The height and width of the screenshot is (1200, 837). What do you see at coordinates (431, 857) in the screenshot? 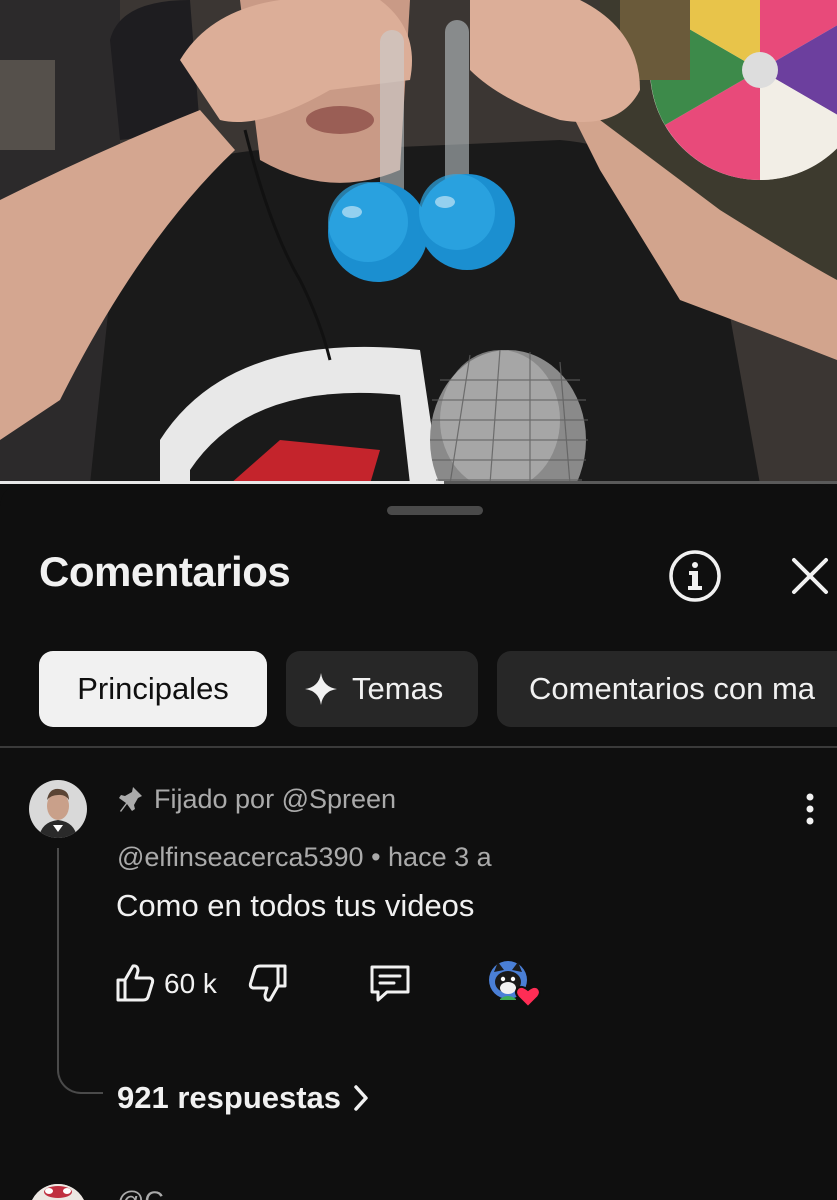
I see `comment-time: • hace 3 a` at bounding box center [431, 857].